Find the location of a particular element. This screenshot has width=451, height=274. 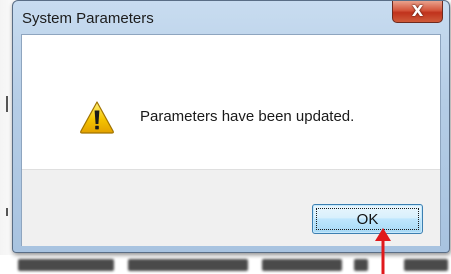

dialog-message: Parameters have been updated. is located at coordinates (247, 116).